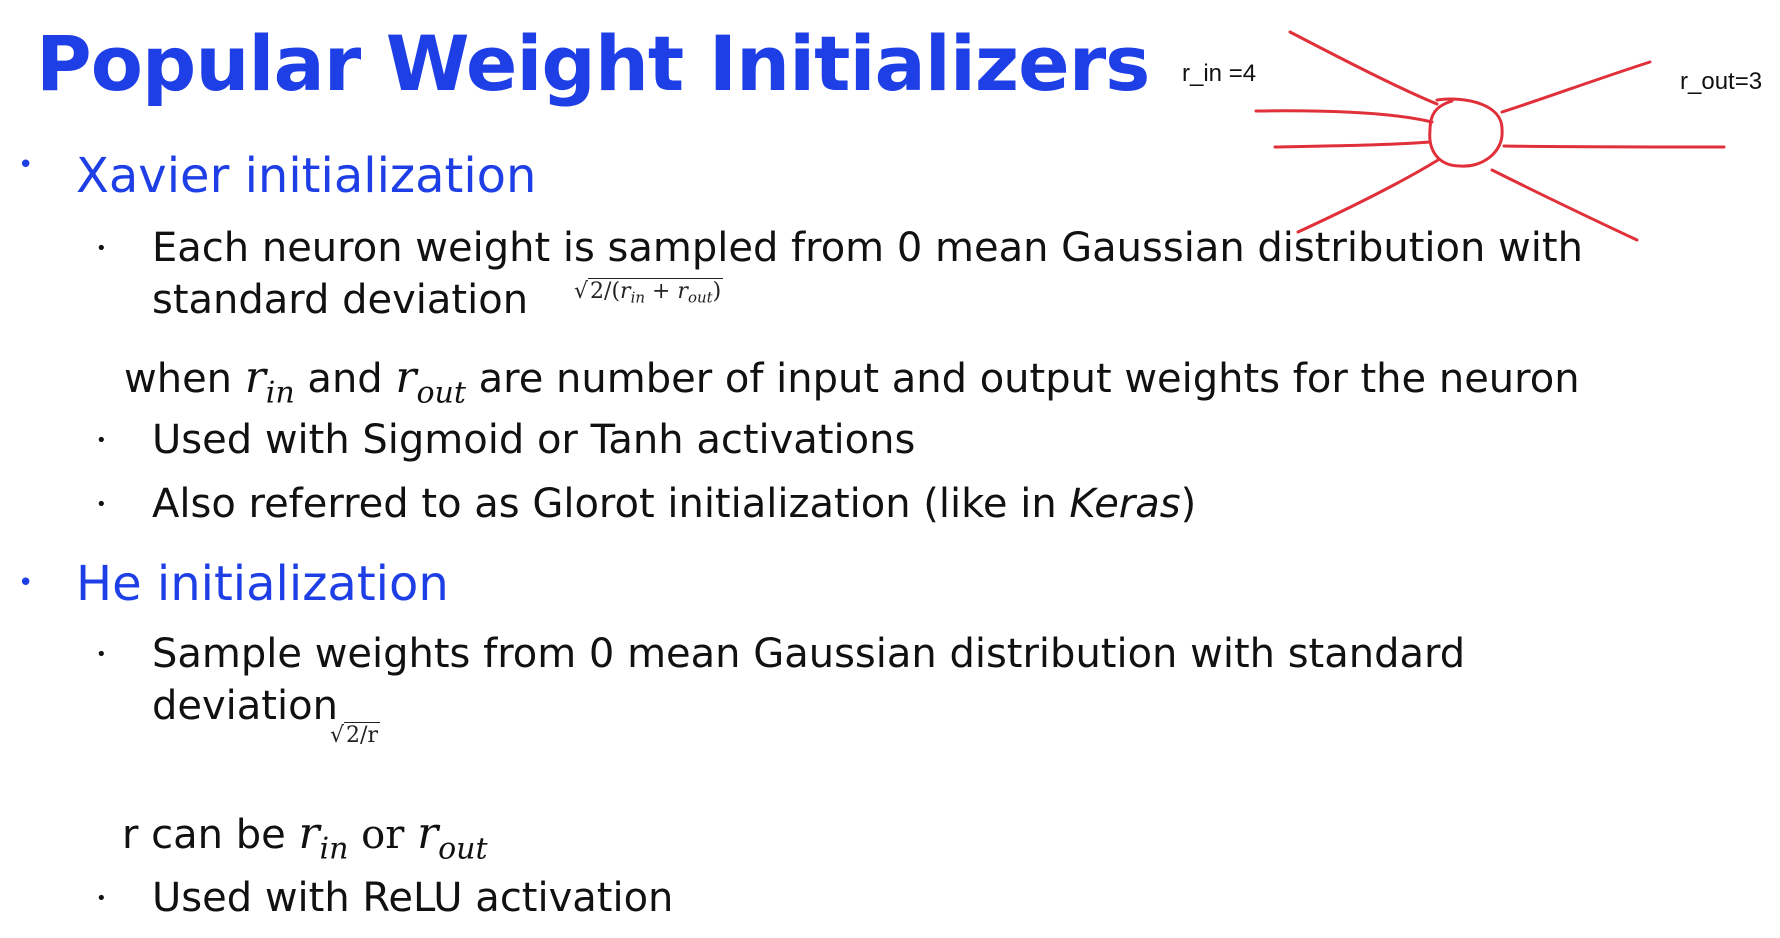  What do you see at coordinates (262, 584) in the screenshot?
I see `he-heading: He initialization` at bounding box center [262, 584].